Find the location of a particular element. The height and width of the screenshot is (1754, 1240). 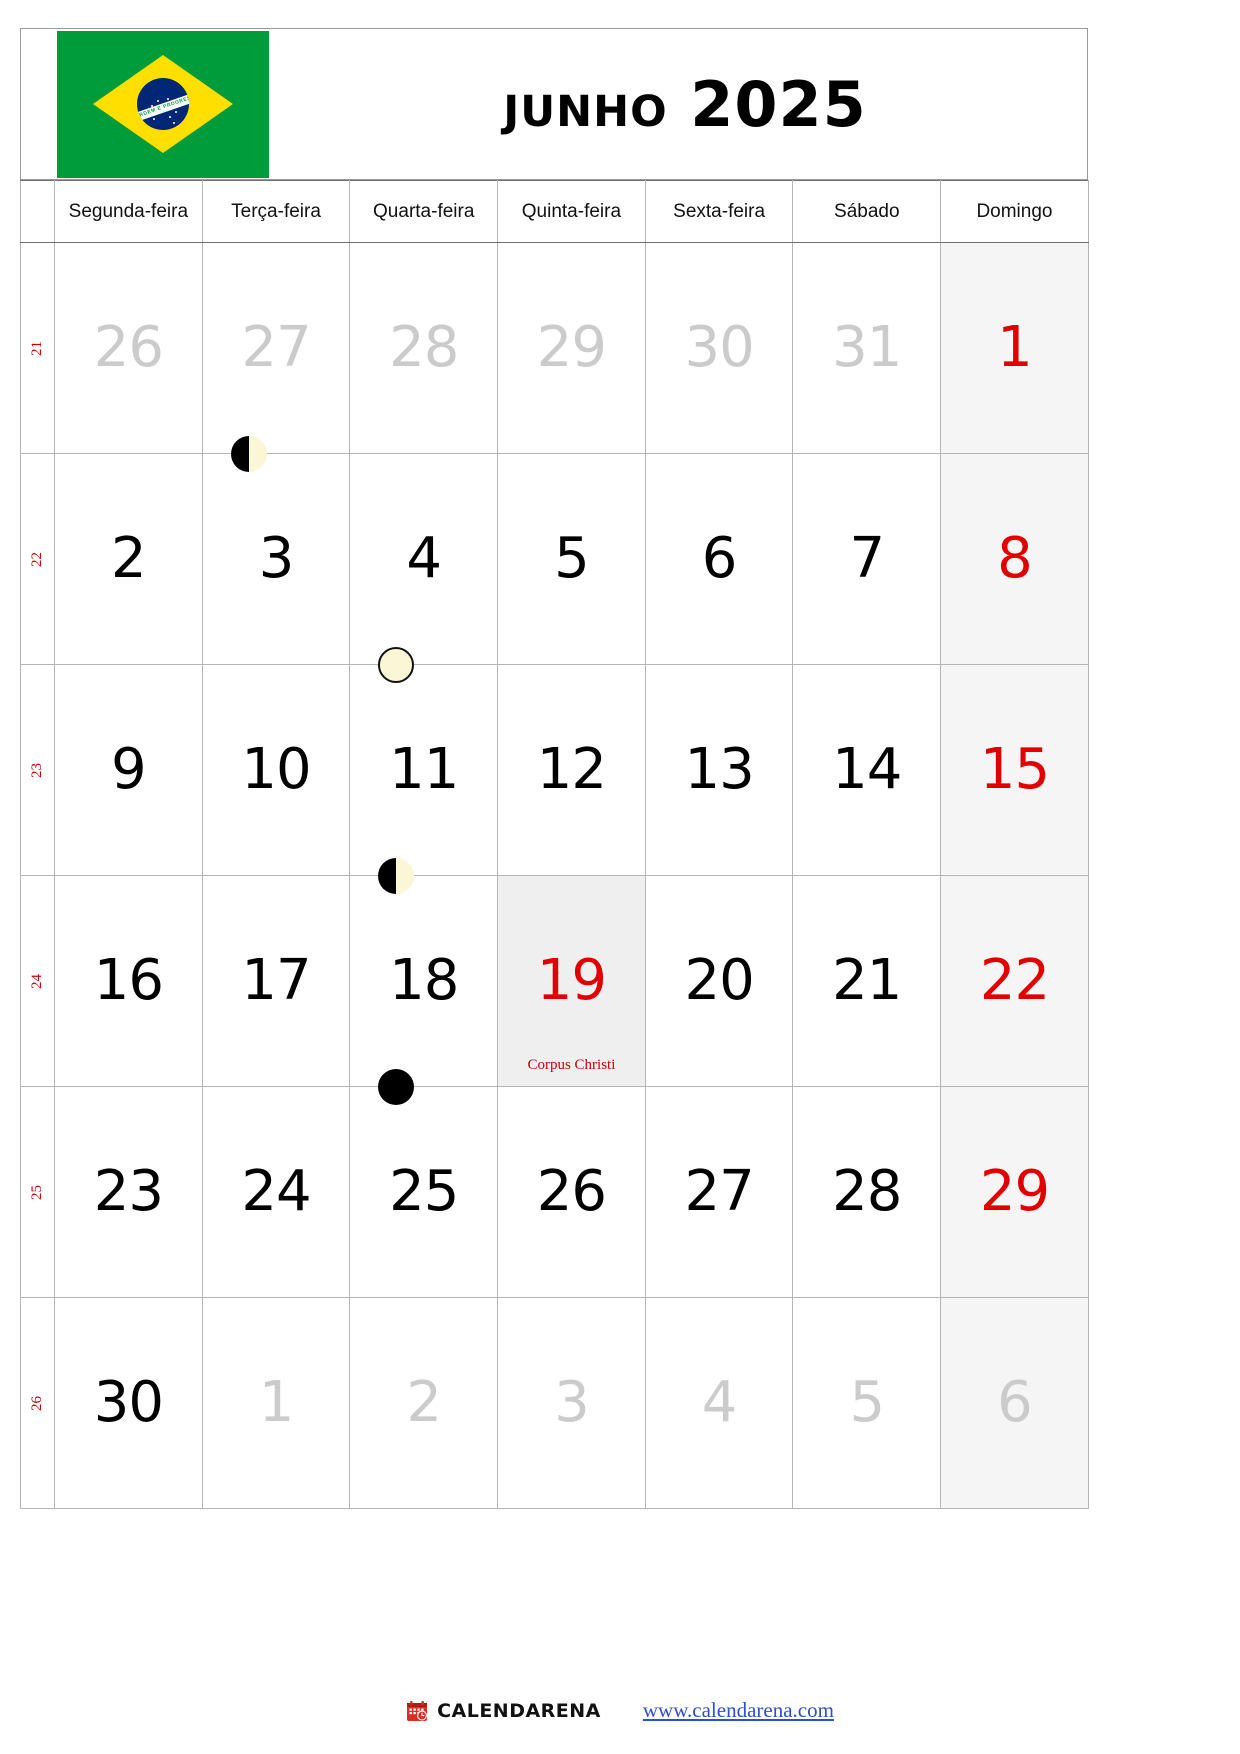

page-title: Junho 2025 is located at coordinates (685, 104).